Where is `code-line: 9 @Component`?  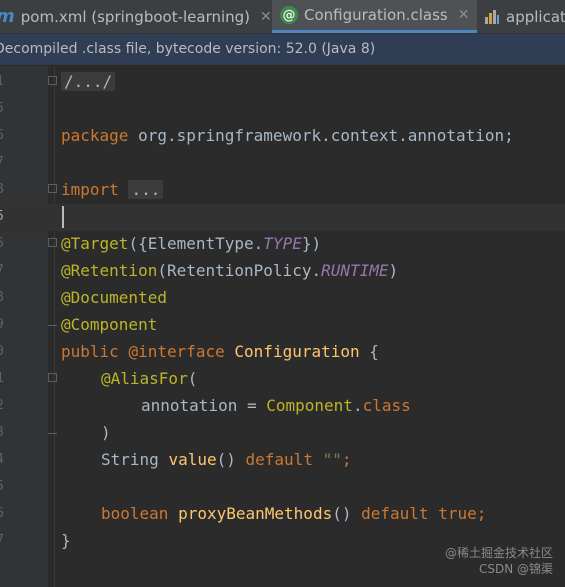 code-line: 9 @Component is located at coordinates (282, 325).